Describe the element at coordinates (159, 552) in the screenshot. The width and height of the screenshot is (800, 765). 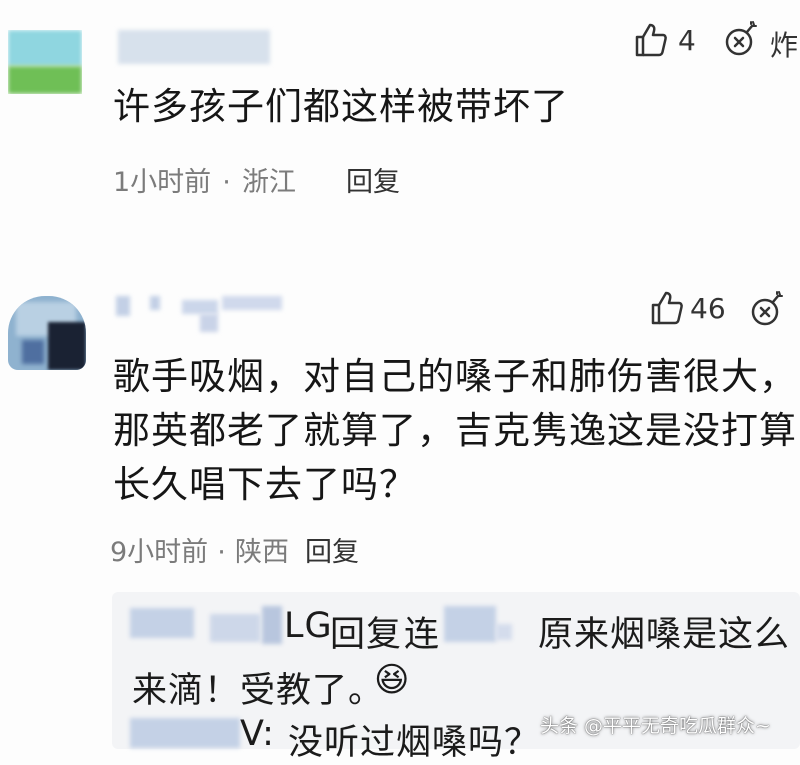
I see `comment-time: 9小时前` at that location.